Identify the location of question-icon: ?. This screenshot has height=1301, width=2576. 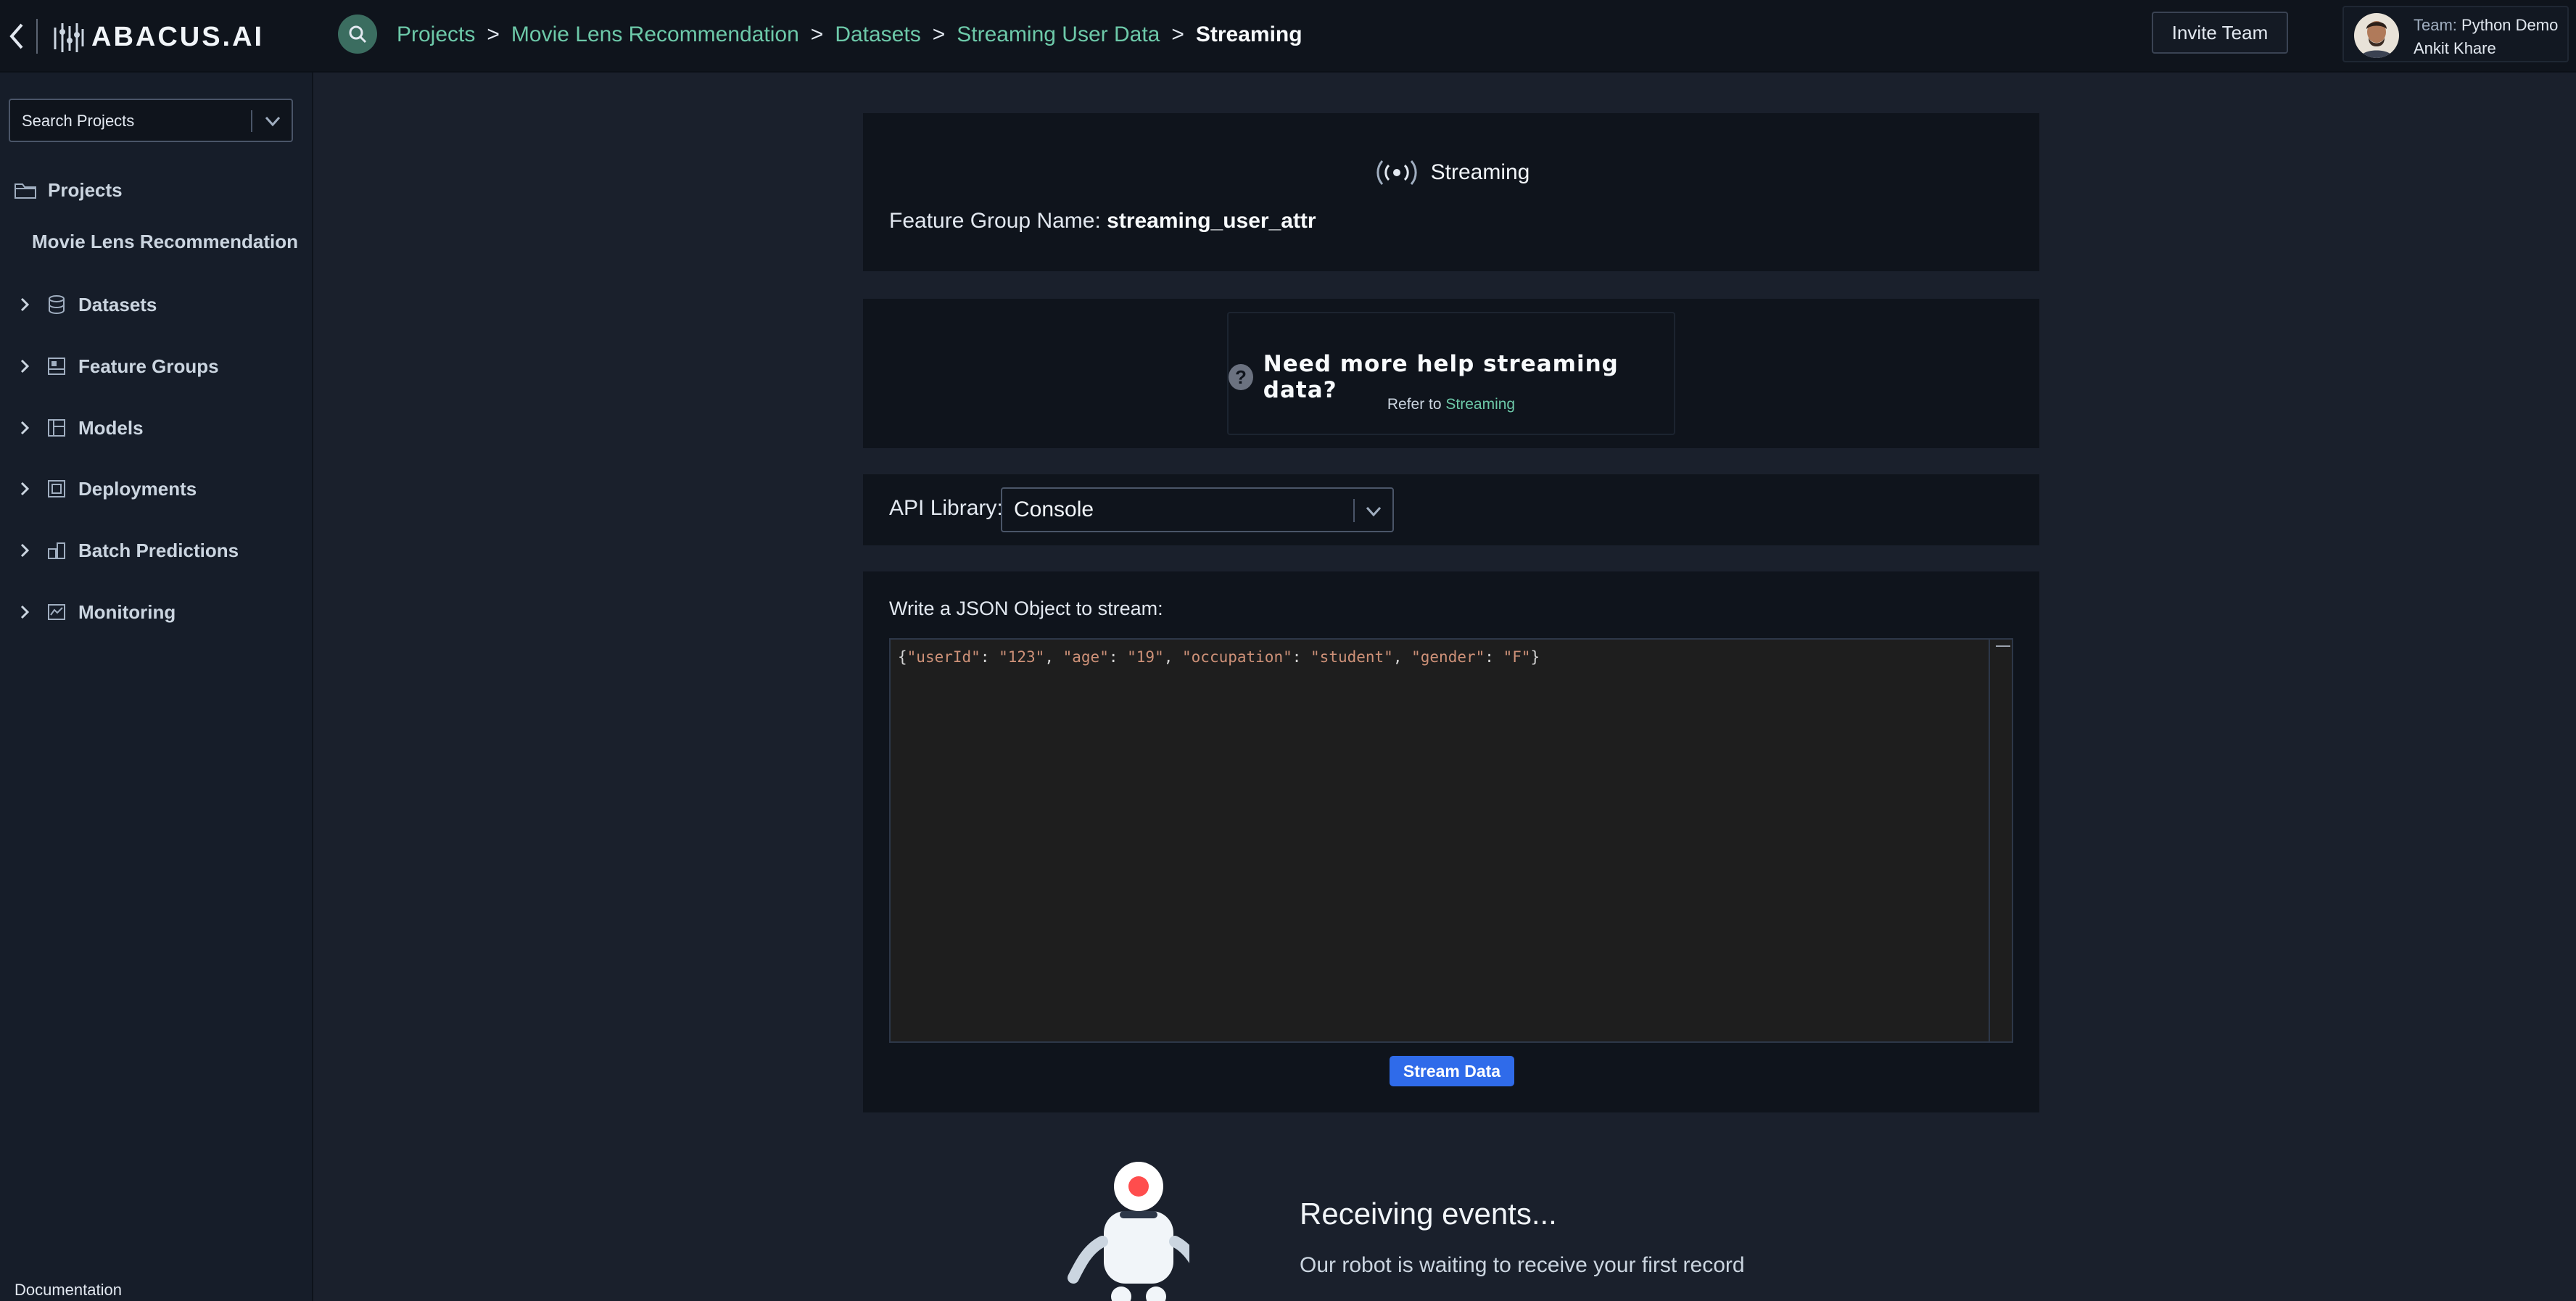
(1241, 377).